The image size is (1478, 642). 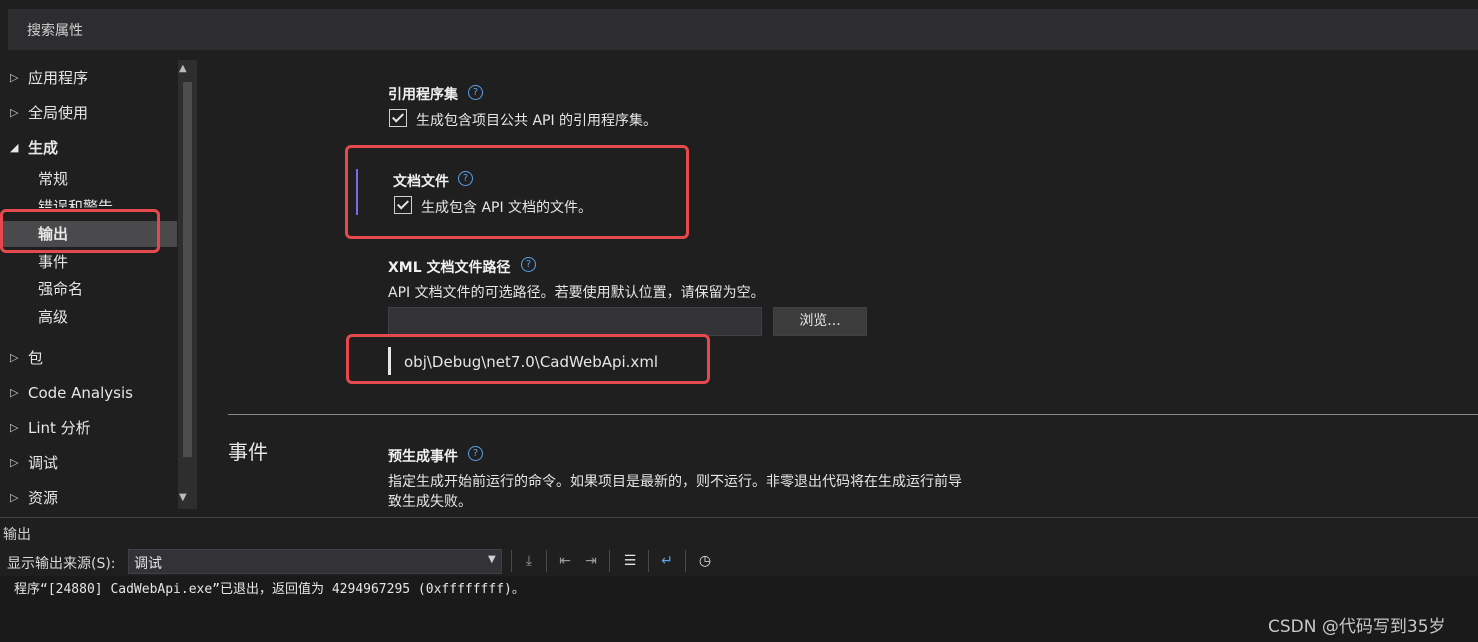 What do you see at coordinates (630, 561) in the screenshot?
I see `clear-all-icon: ☰` at bounding box center [630, 561].